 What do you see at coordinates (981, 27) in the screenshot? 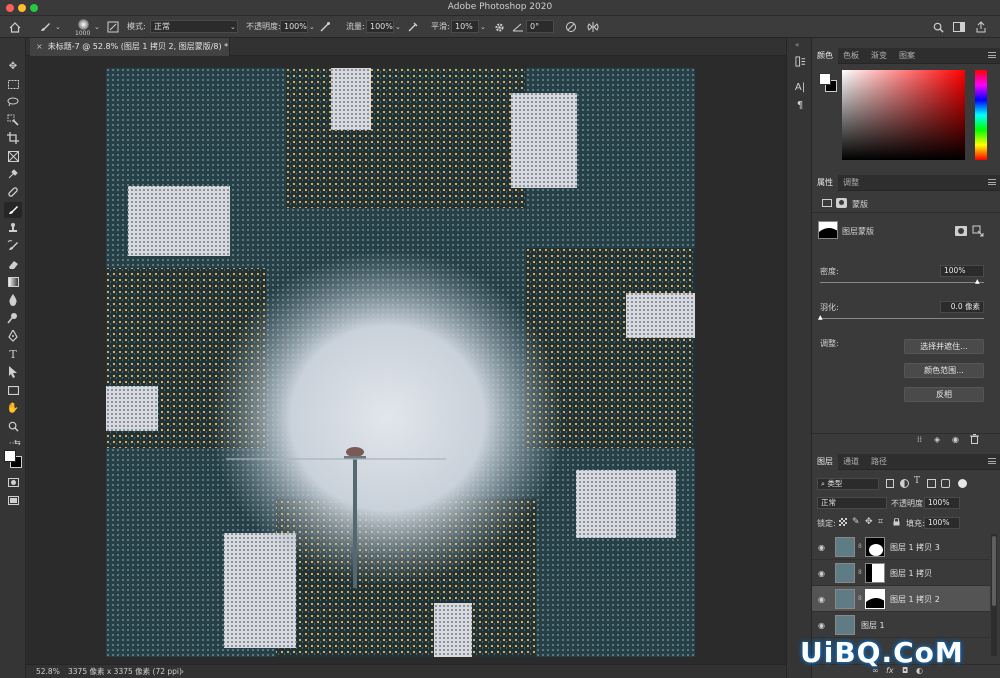
I see `share-icon` at bounding box center [981, 27].